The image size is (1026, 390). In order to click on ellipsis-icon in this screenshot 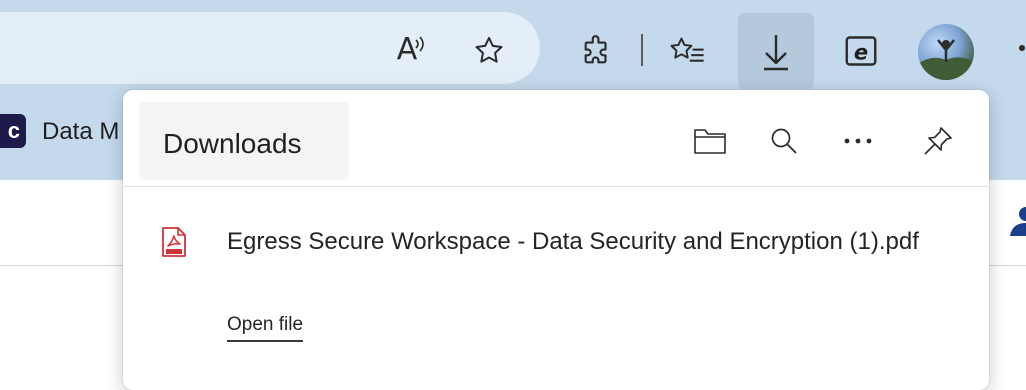, I will do `click(858, 141)`.